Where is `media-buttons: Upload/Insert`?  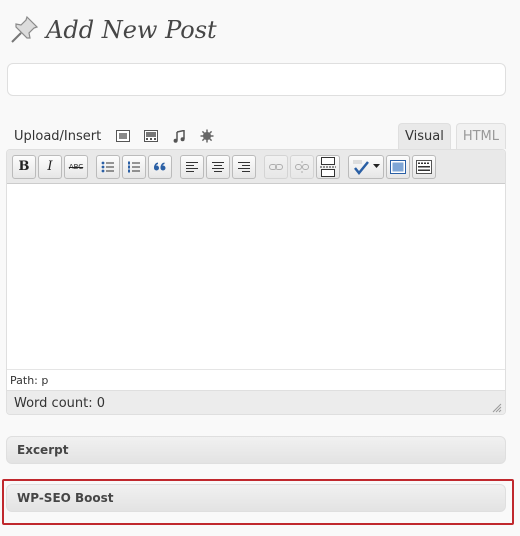 media-buttons: Upload/Insert is located at coordinates (120, 136).